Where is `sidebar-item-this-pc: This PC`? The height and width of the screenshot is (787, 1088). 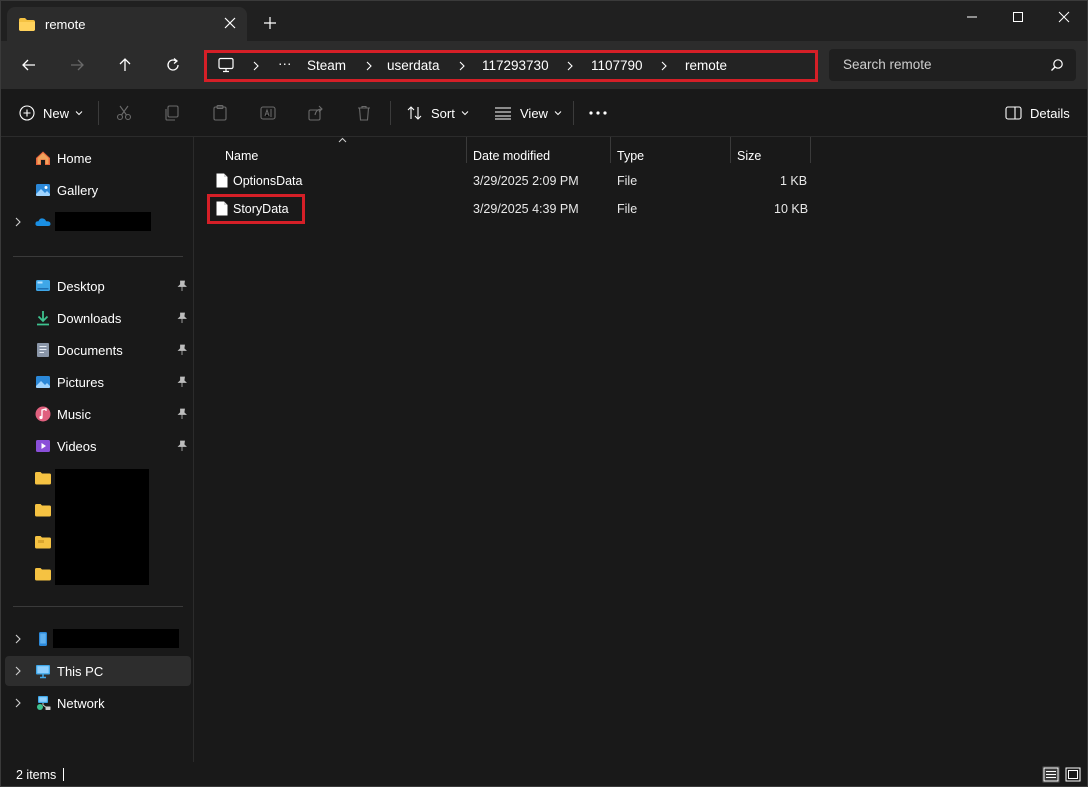
sidebar-item-this-pc: This PC is located at coordinates (98, 671).